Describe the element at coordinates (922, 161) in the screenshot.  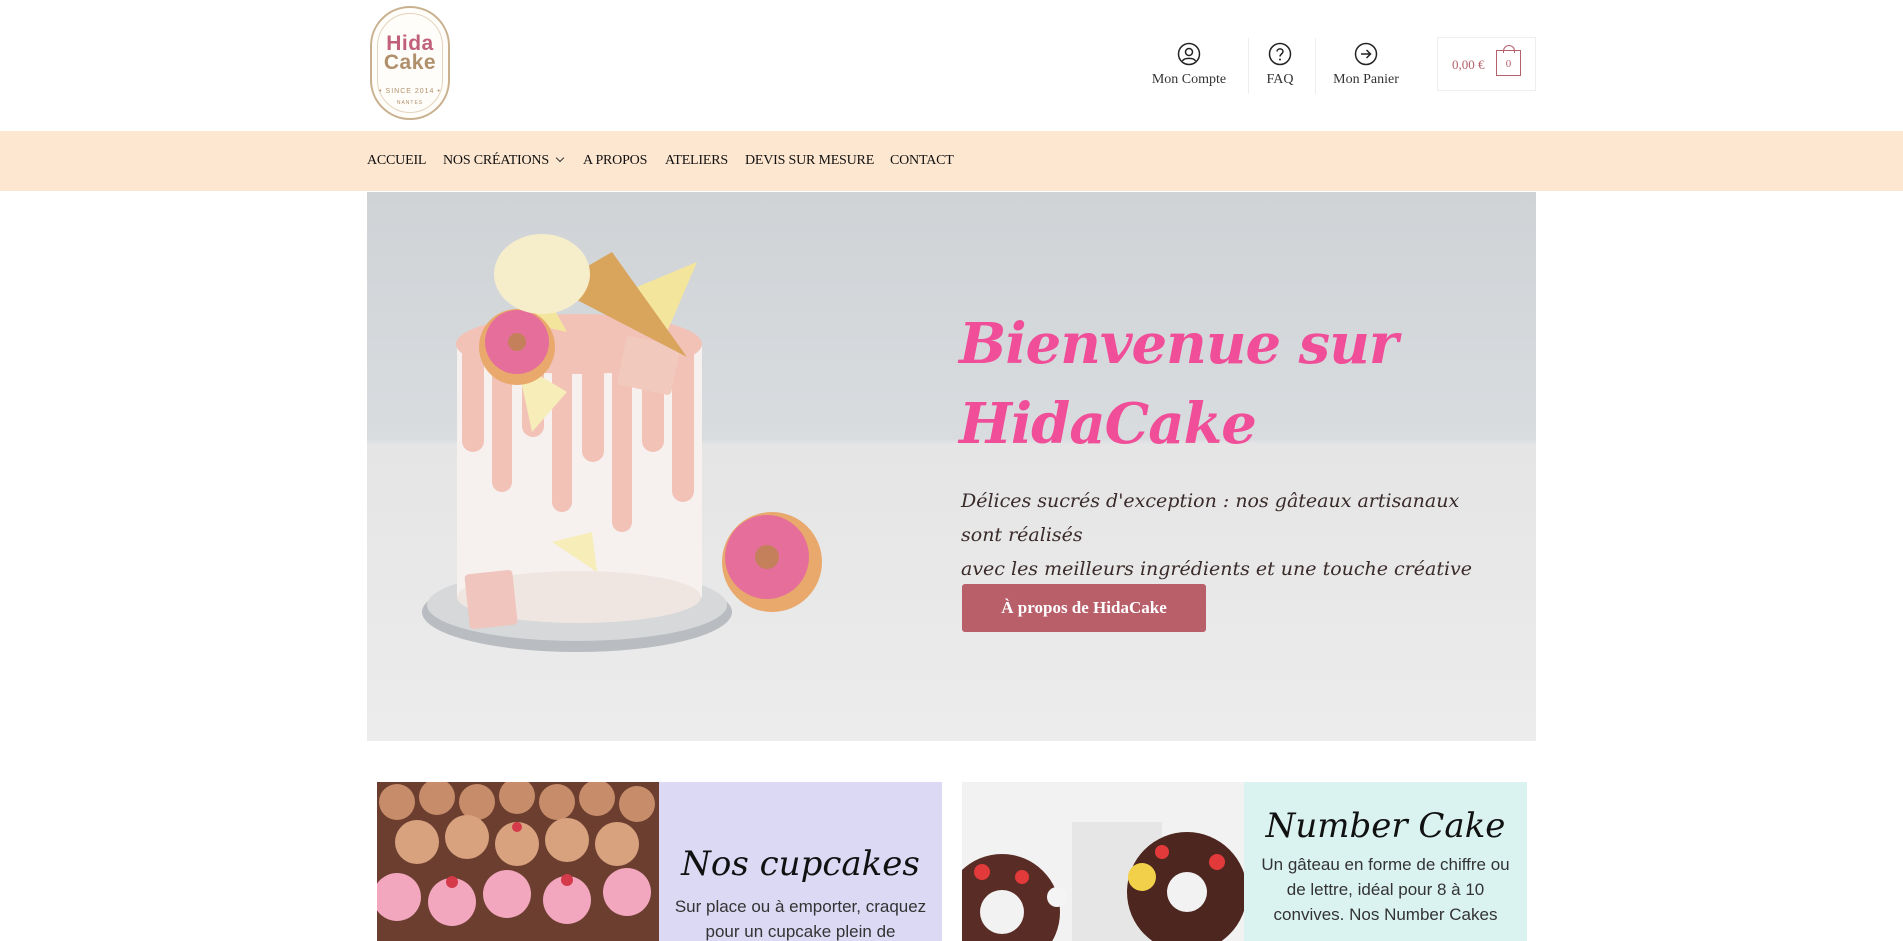
I see `nav-item-contact: CONTACT` at that location.